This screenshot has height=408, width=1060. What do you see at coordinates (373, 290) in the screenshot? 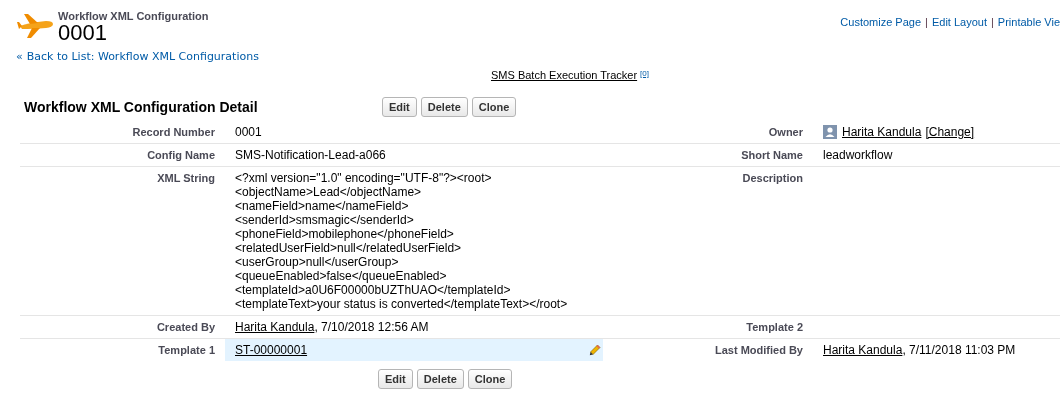
I see `xml-line: <templateId>a0U6F00000bUZThUAO</templateId>` at bounding box center [373, 290].